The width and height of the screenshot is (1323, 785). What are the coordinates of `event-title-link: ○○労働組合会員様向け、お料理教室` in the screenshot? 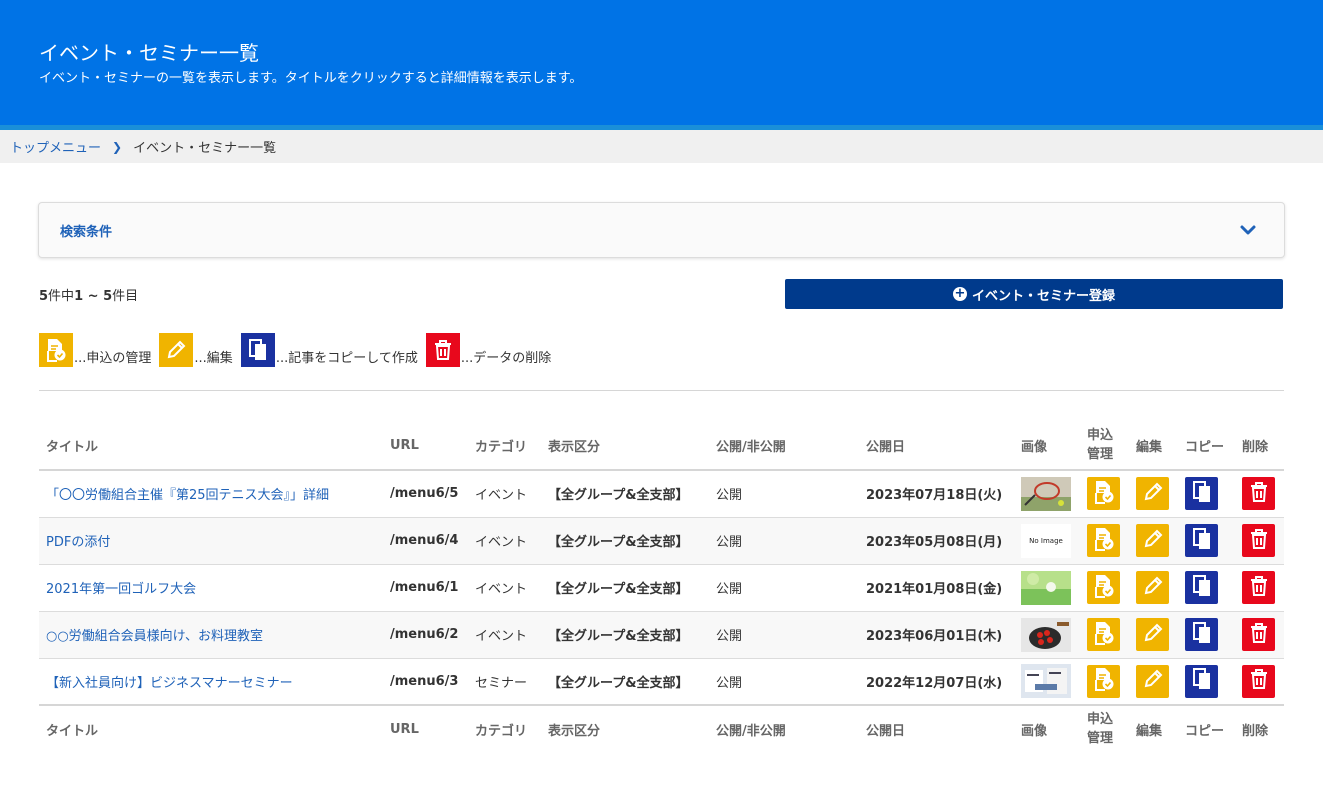 It's located at (154, 636).